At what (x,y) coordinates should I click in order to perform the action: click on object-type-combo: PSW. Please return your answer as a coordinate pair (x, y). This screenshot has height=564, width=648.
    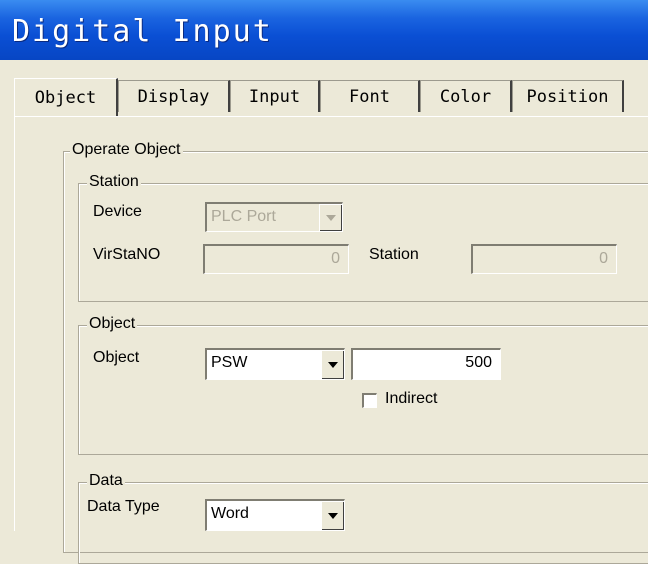
    Looking at the image, I should click on (275, 364).